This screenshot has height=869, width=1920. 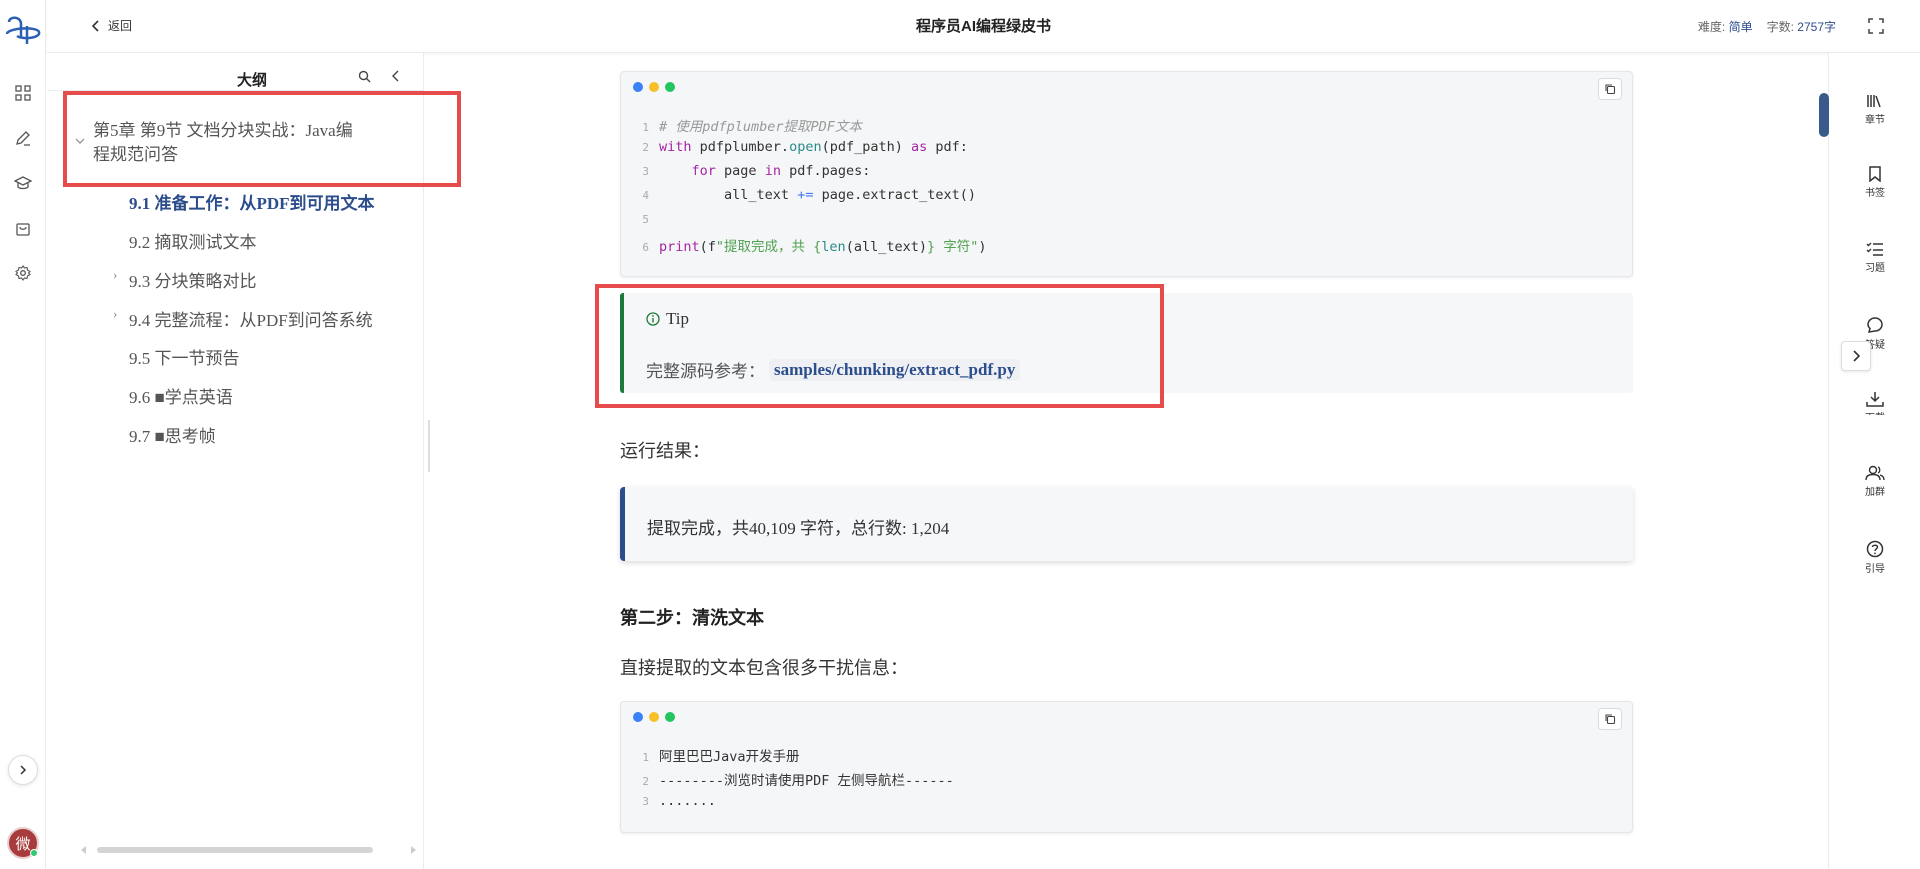 What do you see at coordinates (235, 850) in the screenshot?
I see `scrollbar-thumb` at bounding box center [235, 850].